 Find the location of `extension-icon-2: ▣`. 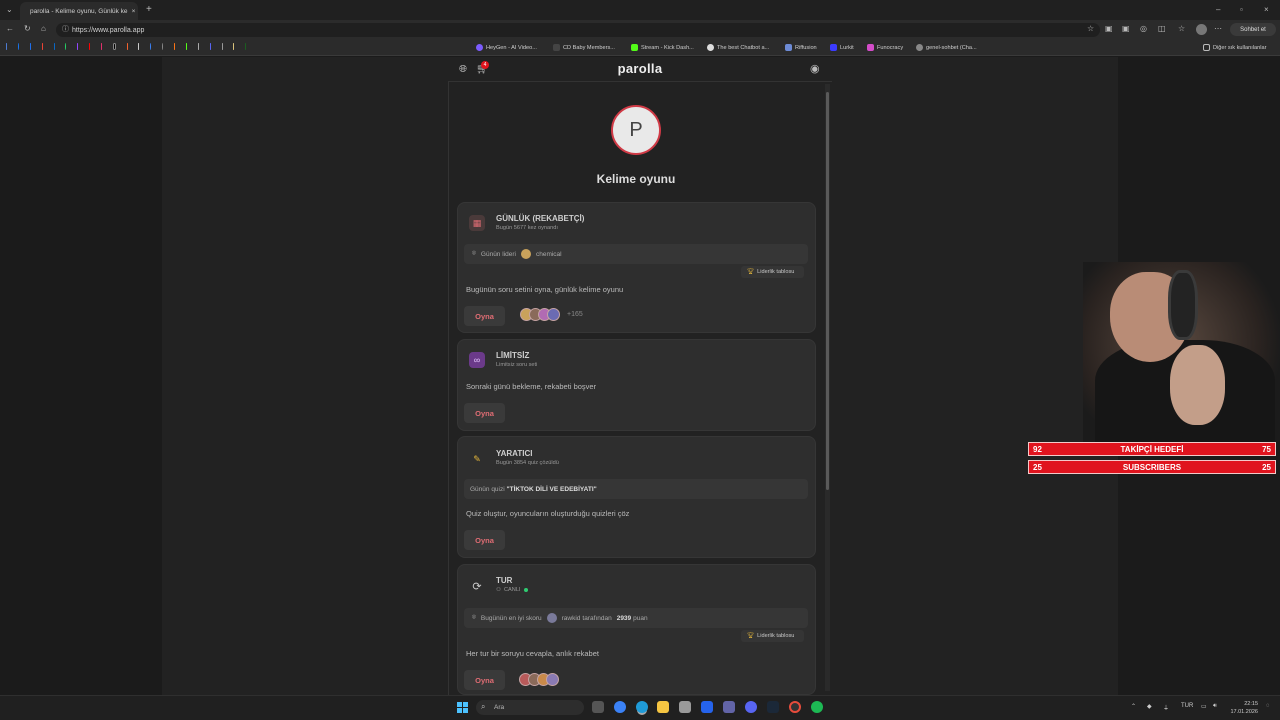

extension-icon-2: ▣ is located at coordinates (1126, 29).